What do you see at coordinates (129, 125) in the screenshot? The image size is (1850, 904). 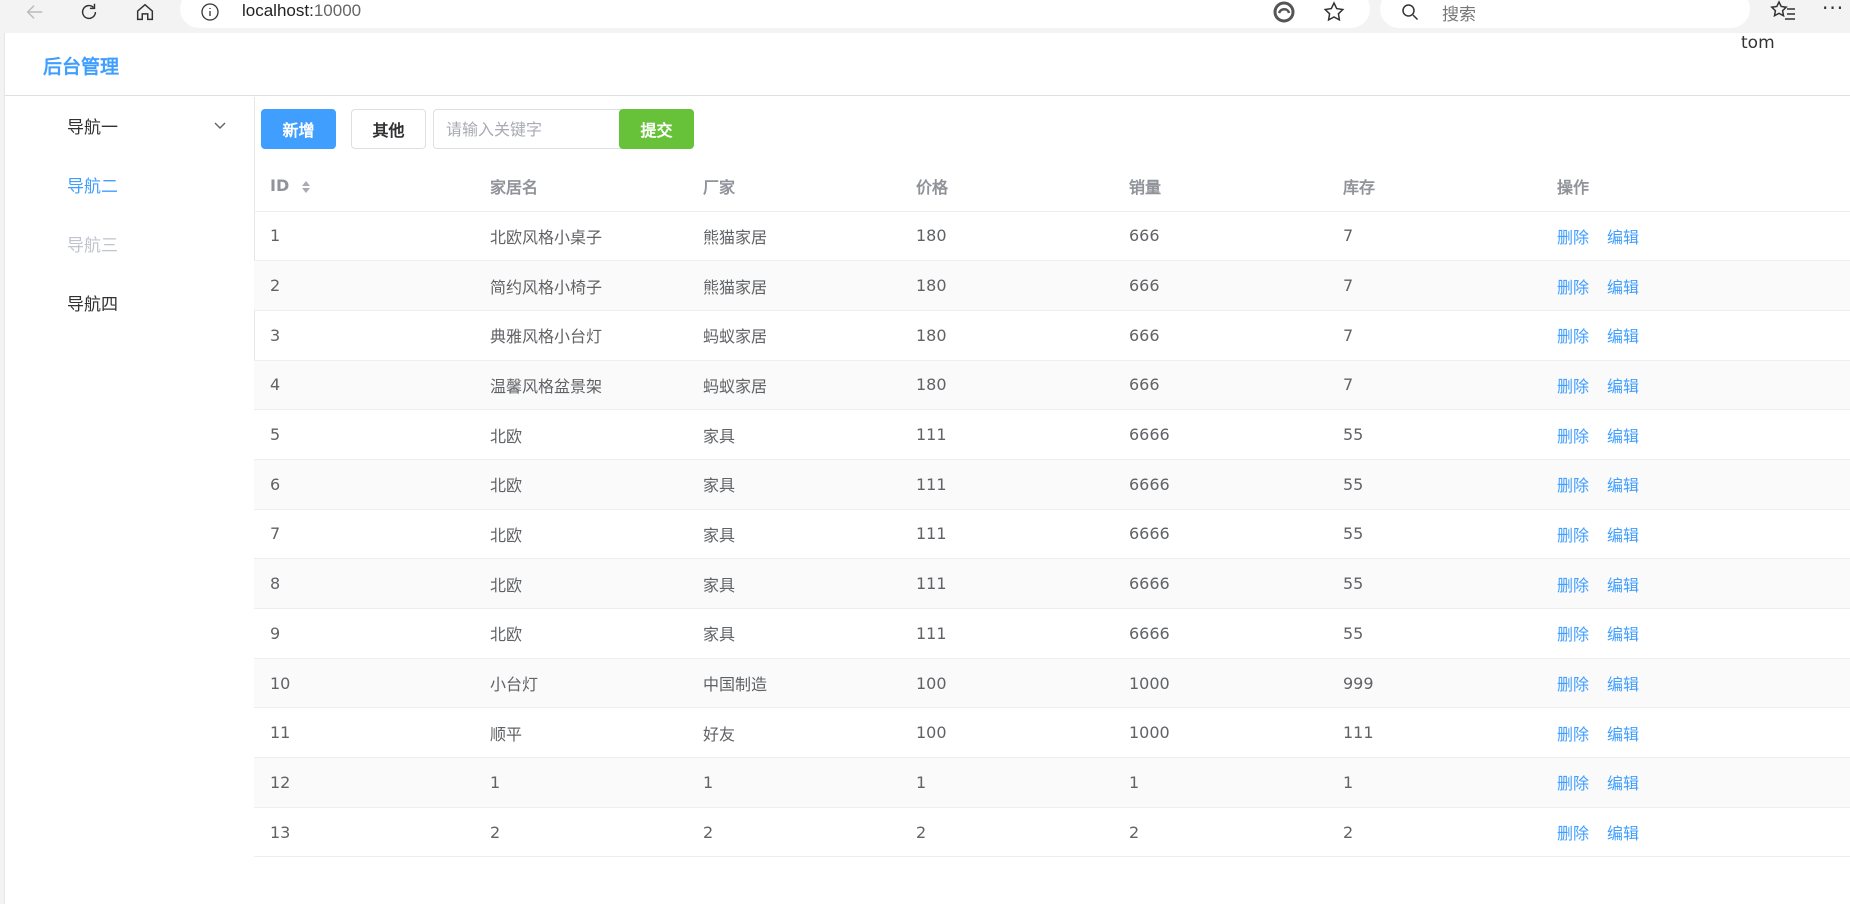 I see `sidebar-item-nav-1: 导航一` at bounding box center [129, 125].